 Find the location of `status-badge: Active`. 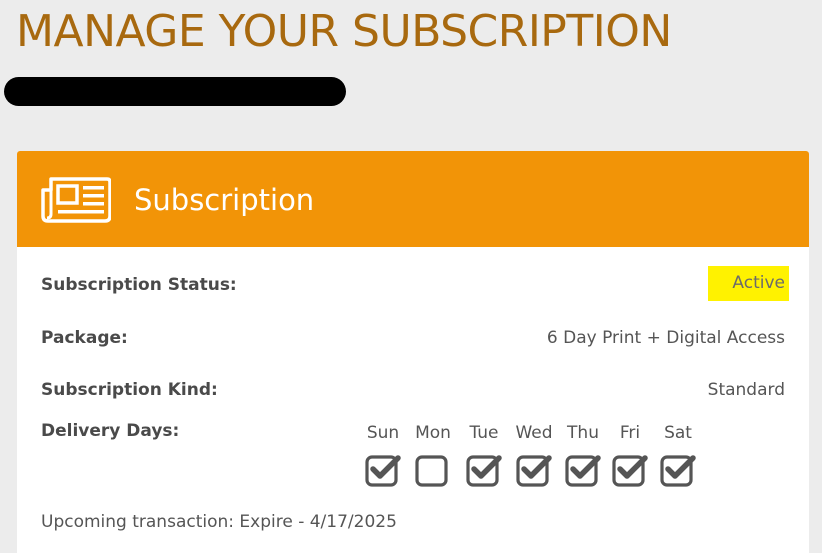

status-badge: Active is located at coordinates (748, 283).